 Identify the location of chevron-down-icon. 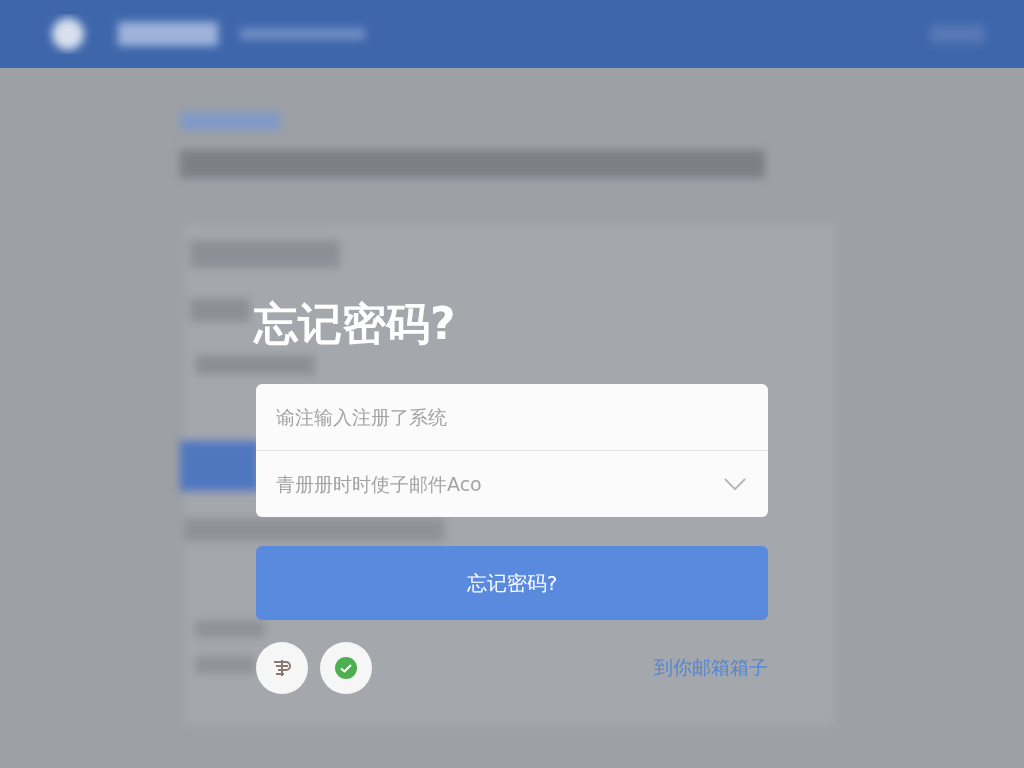
(735, 484).